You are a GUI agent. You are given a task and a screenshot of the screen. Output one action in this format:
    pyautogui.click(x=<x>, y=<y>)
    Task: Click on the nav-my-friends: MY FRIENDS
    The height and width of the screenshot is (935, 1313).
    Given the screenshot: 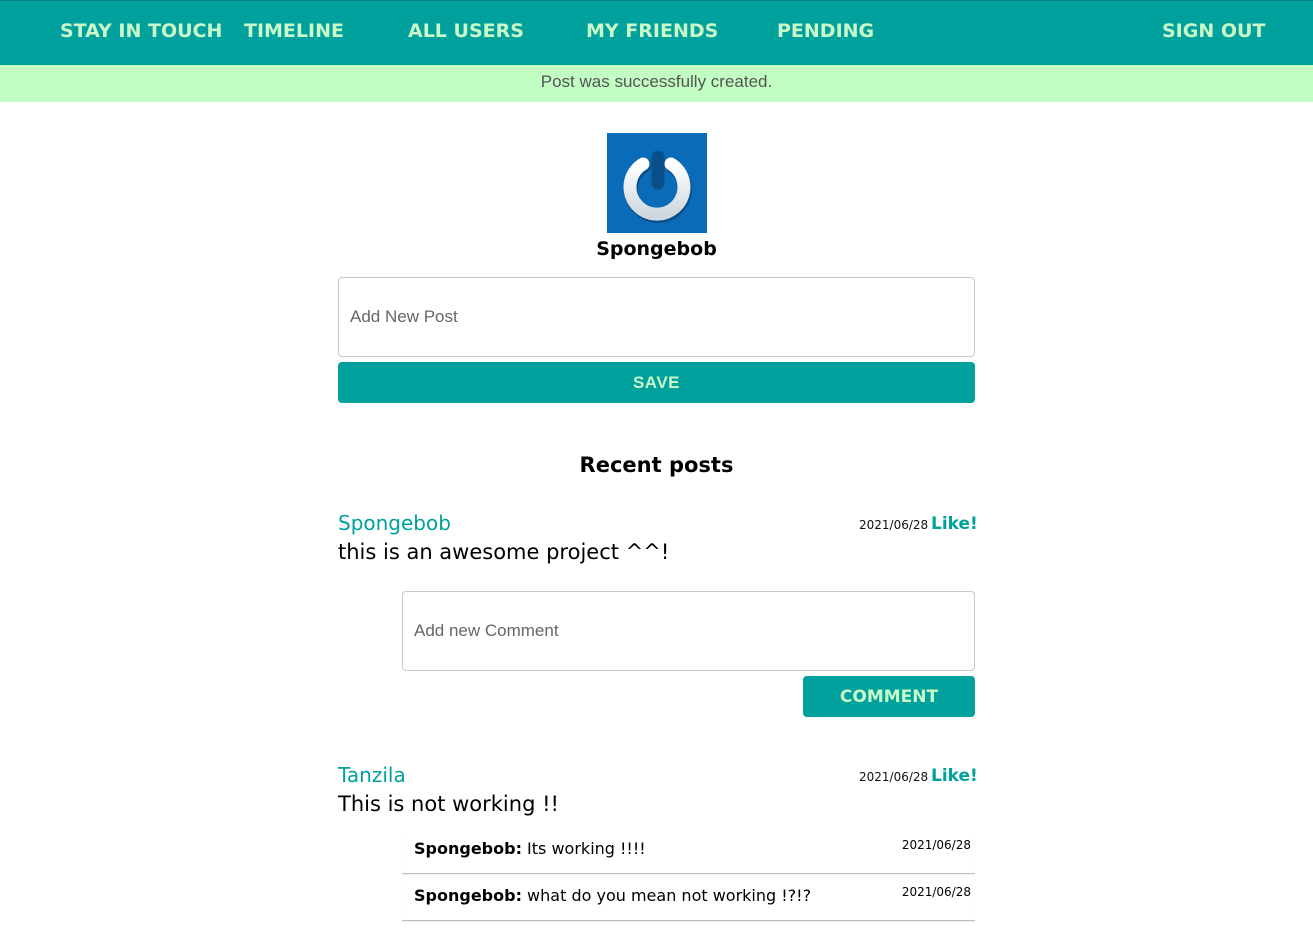 What is the action you would take?
    pyautogui.click(x=652, y=31)
    